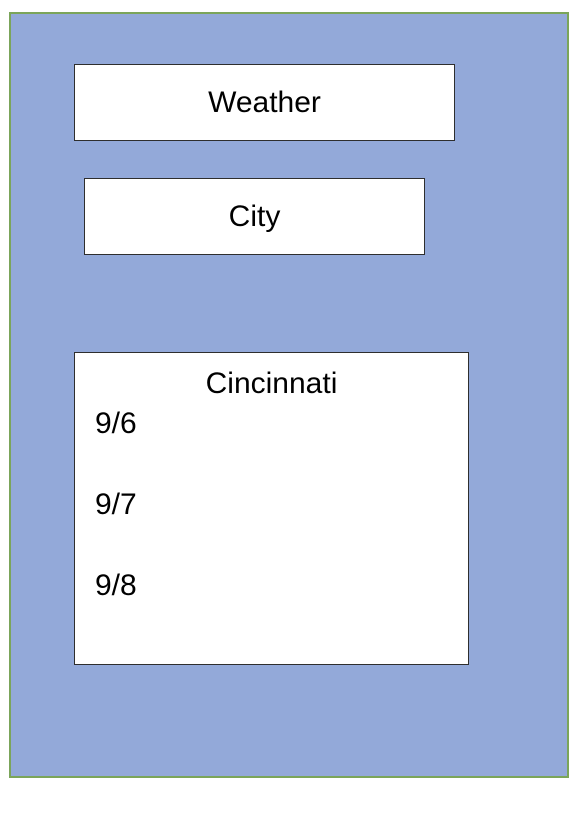 This screenshot has width=584, height=814. I want to click on forecast-day-item: 9/8, so click(116, 585).